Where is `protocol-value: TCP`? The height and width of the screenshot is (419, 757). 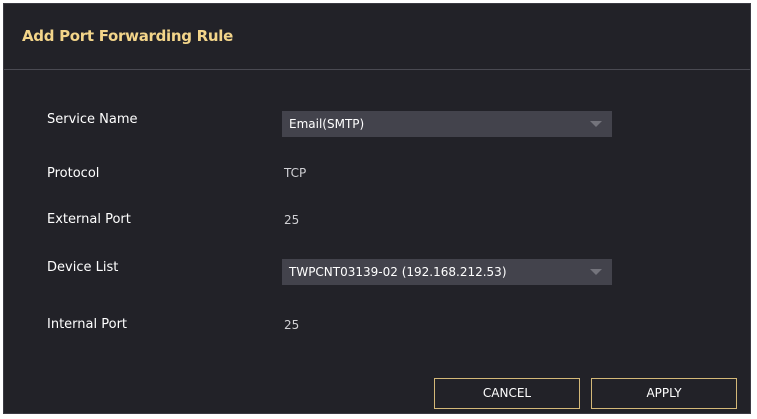
protocol-value: TCP is located at coordinates (295, 173).